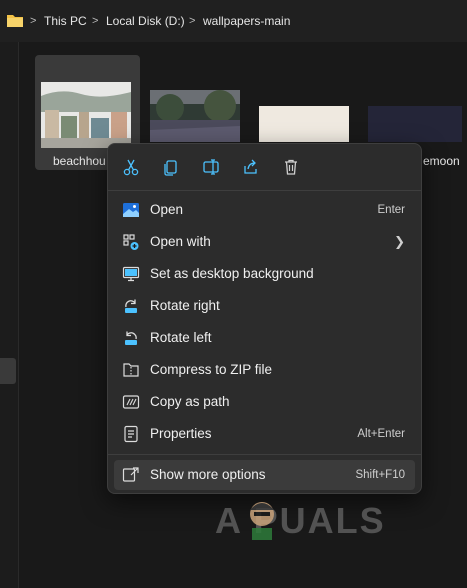 This screenshot has height=588, width=467. What do you see at coordinates (415, 124) in the screenshot?
I see `texture-dark-thumbnail` at bounding box center [415, 124].